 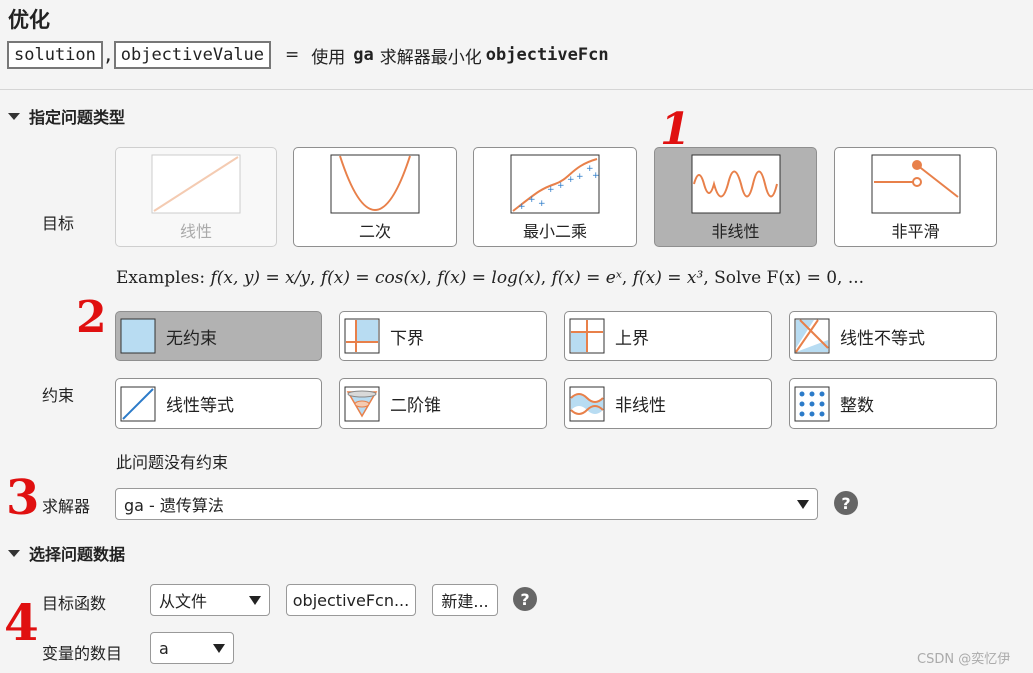 I want to click on constraint-linear-equality-label: 线性等式, so click(x=200, y=406).